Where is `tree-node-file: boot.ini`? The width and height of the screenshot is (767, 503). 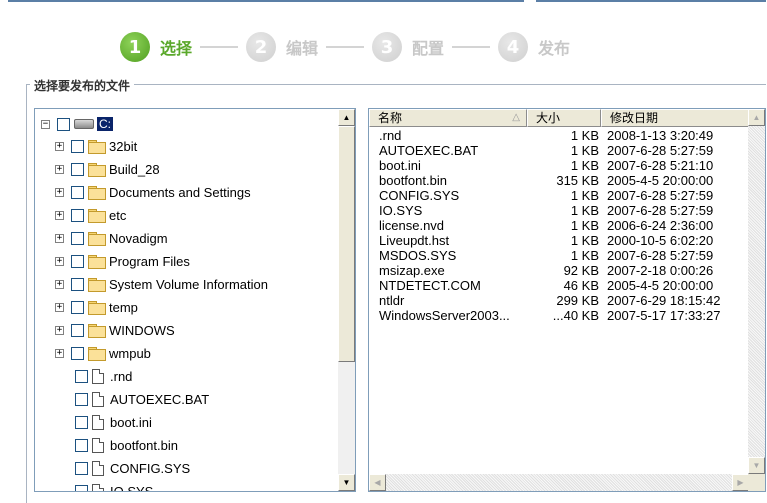 tree-node-file: boot.ini is located at coordinates (113, 422).